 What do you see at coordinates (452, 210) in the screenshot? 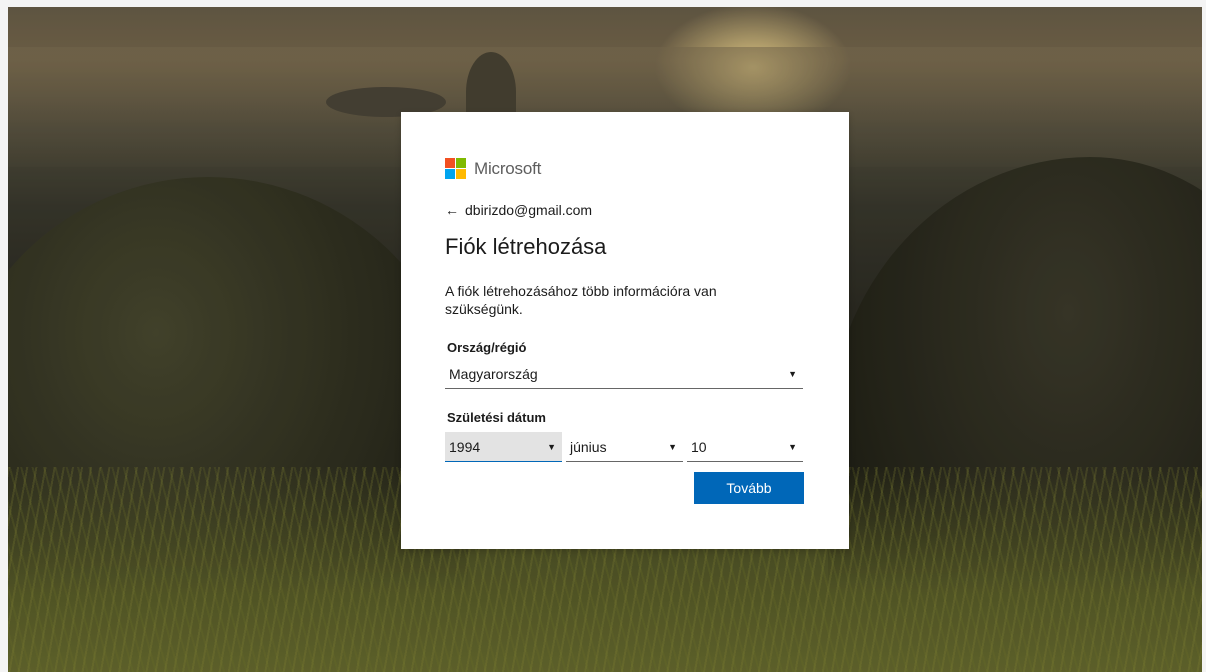
I see `back-arrow-icon: ←` at bounding box center [452, 210].